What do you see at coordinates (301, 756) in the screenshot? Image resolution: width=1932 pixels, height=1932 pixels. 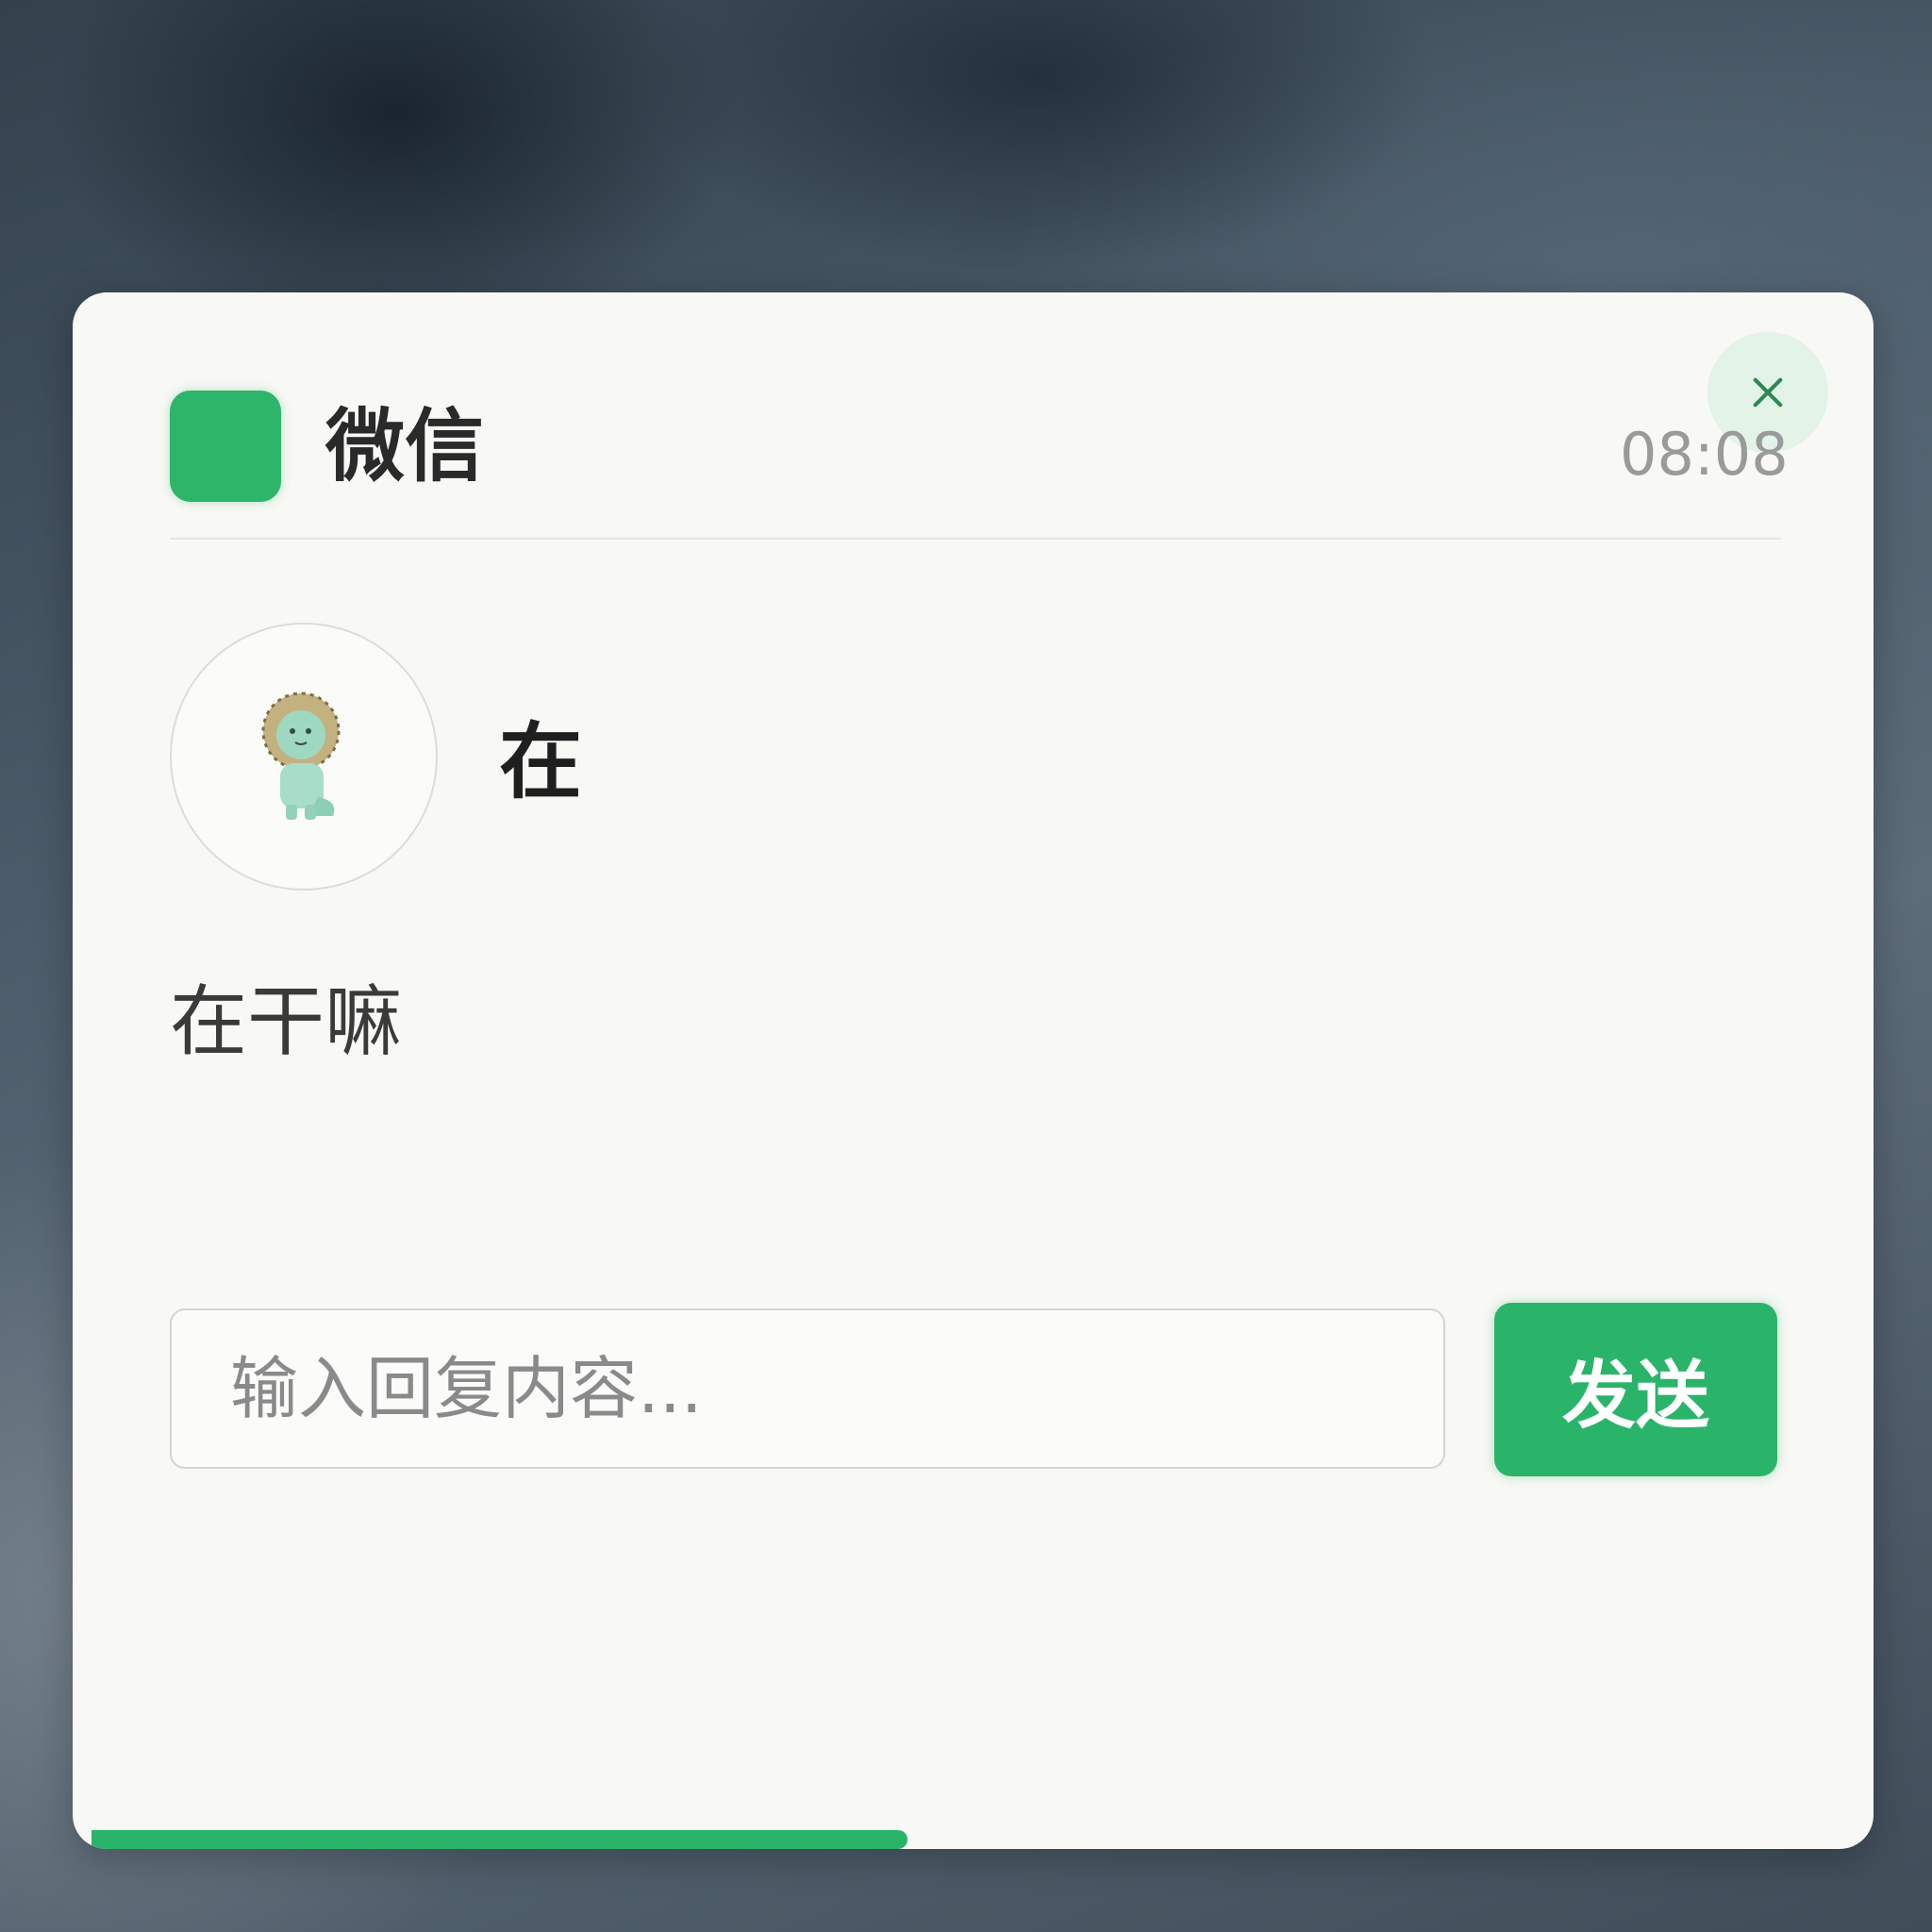 I see `lion-avatar-icon` at bounding box center [301, 756].